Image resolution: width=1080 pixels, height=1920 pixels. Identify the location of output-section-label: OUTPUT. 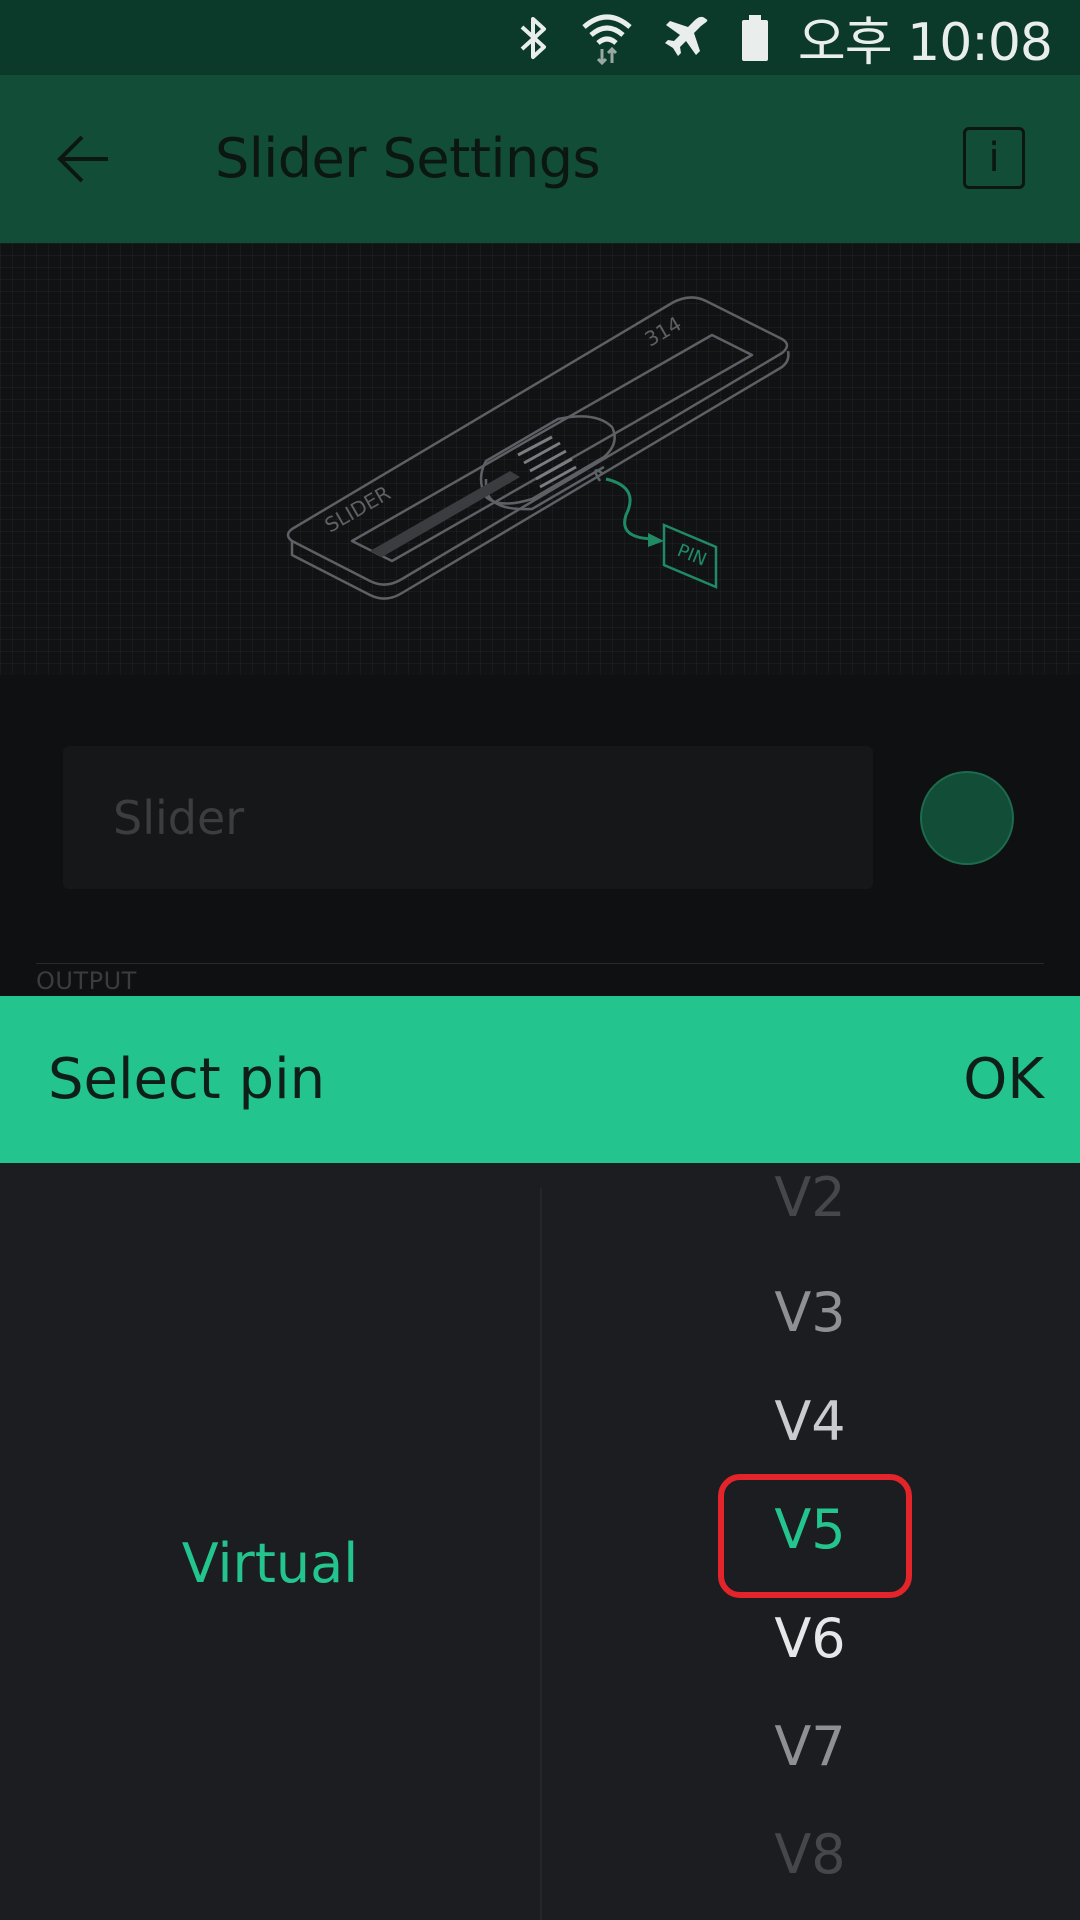
(86, 981).